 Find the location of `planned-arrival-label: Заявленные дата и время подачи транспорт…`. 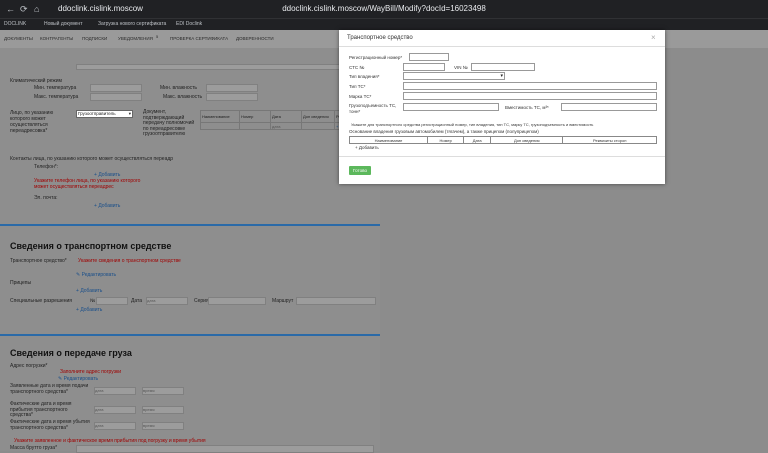

planned-arrival-label: Заявленные дата и время подачи транспорт… is located at coordinates (49, 389).